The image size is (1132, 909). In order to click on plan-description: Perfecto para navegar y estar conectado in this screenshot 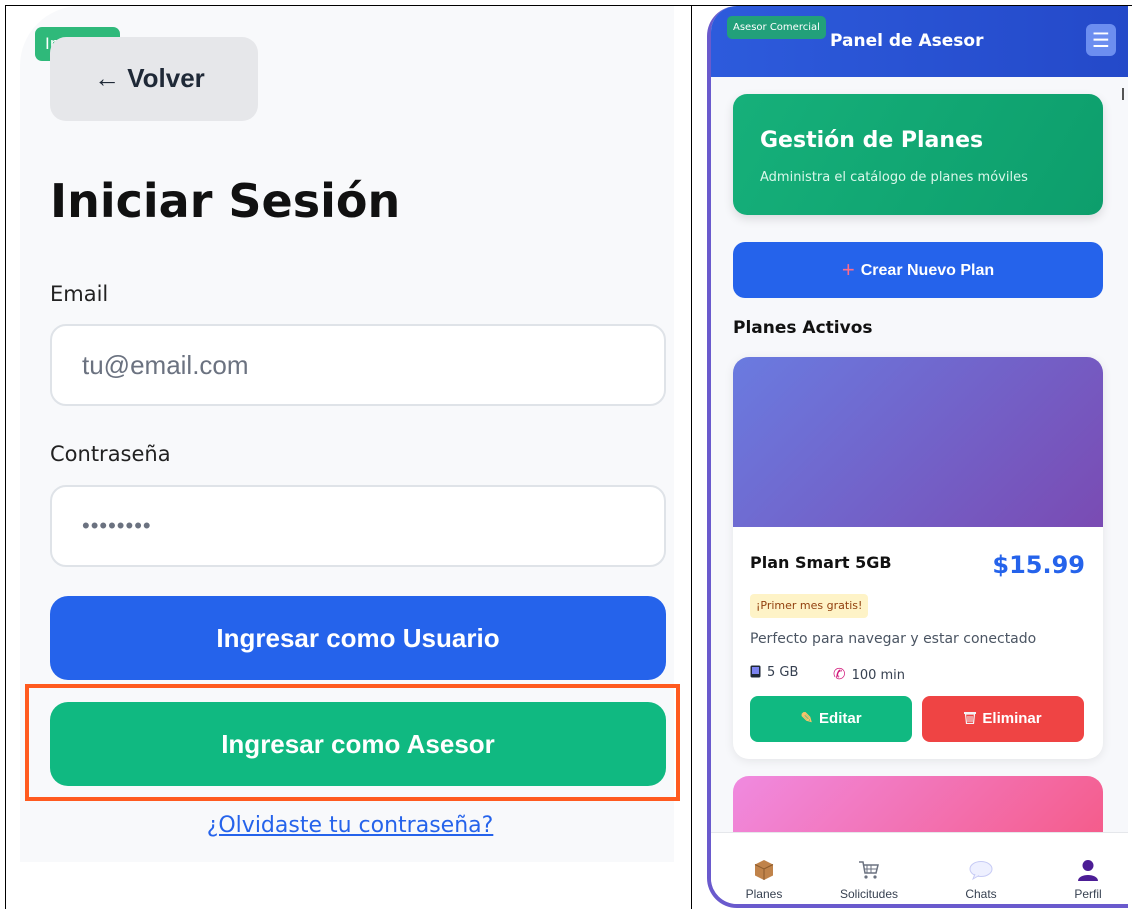, I will do `click(893, 639)`.